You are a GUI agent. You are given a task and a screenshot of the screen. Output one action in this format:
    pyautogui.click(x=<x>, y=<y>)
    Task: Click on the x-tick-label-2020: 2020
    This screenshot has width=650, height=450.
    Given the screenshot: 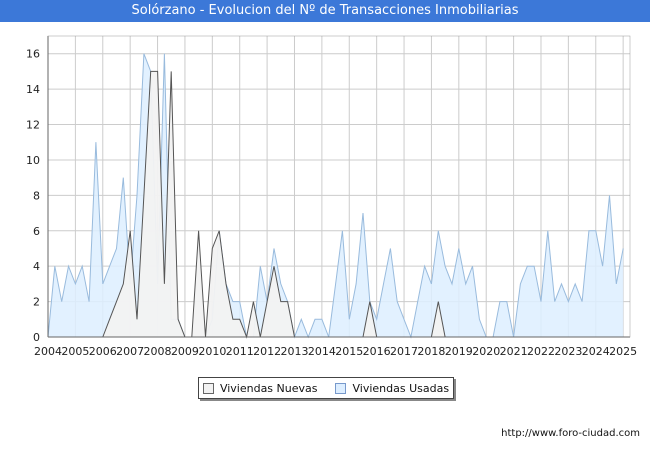 What is the action you would take?
    pyautogui.click(x=486, y=351)
    